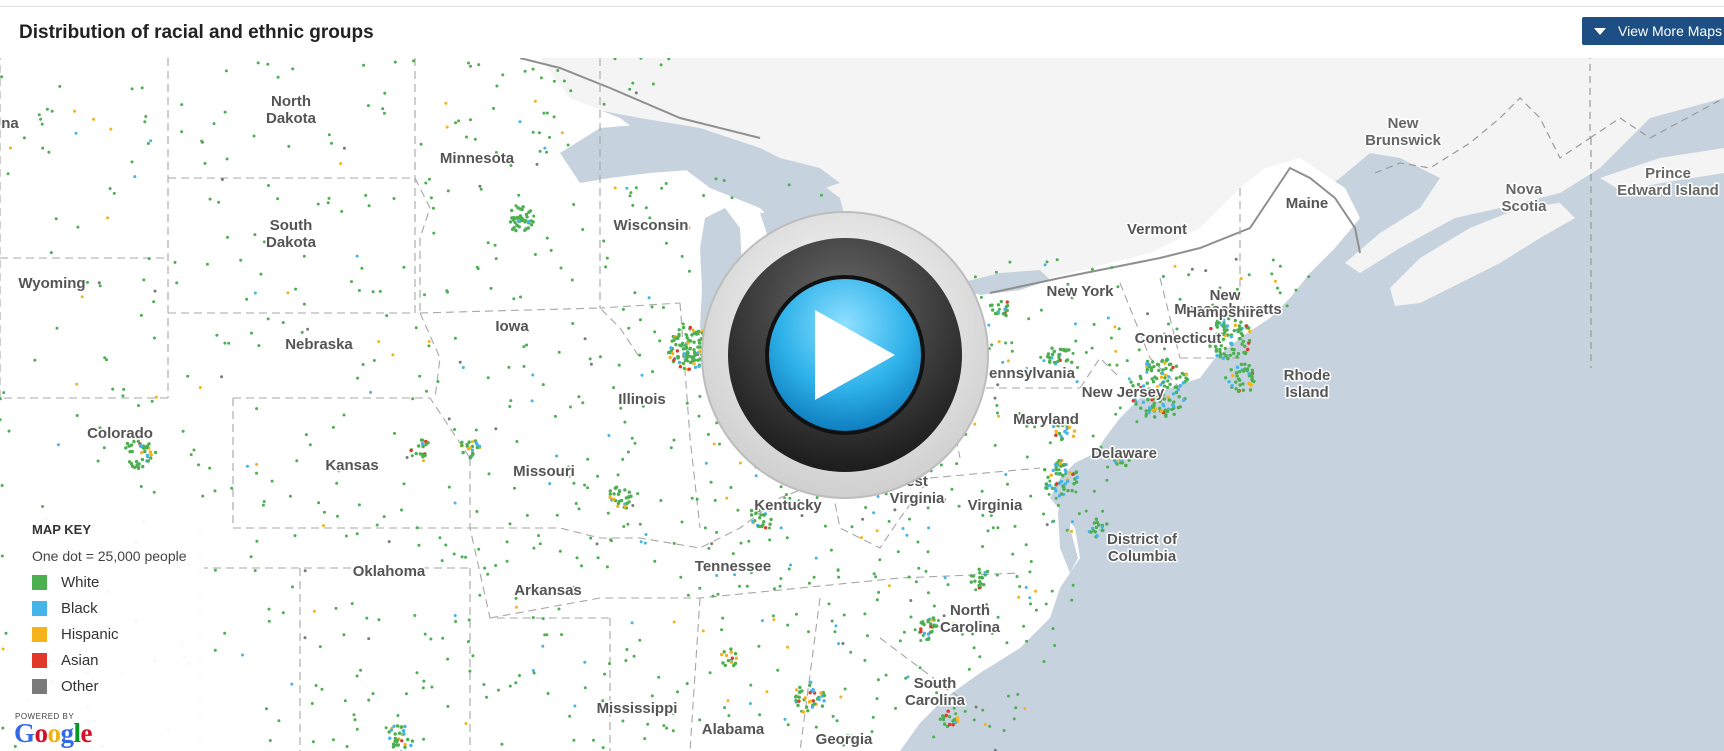 The height and width of the screenshot is (751, 1724). Describe the element at coordinates (845, 355) in the screenshot. I see `play-video-button` at that location.